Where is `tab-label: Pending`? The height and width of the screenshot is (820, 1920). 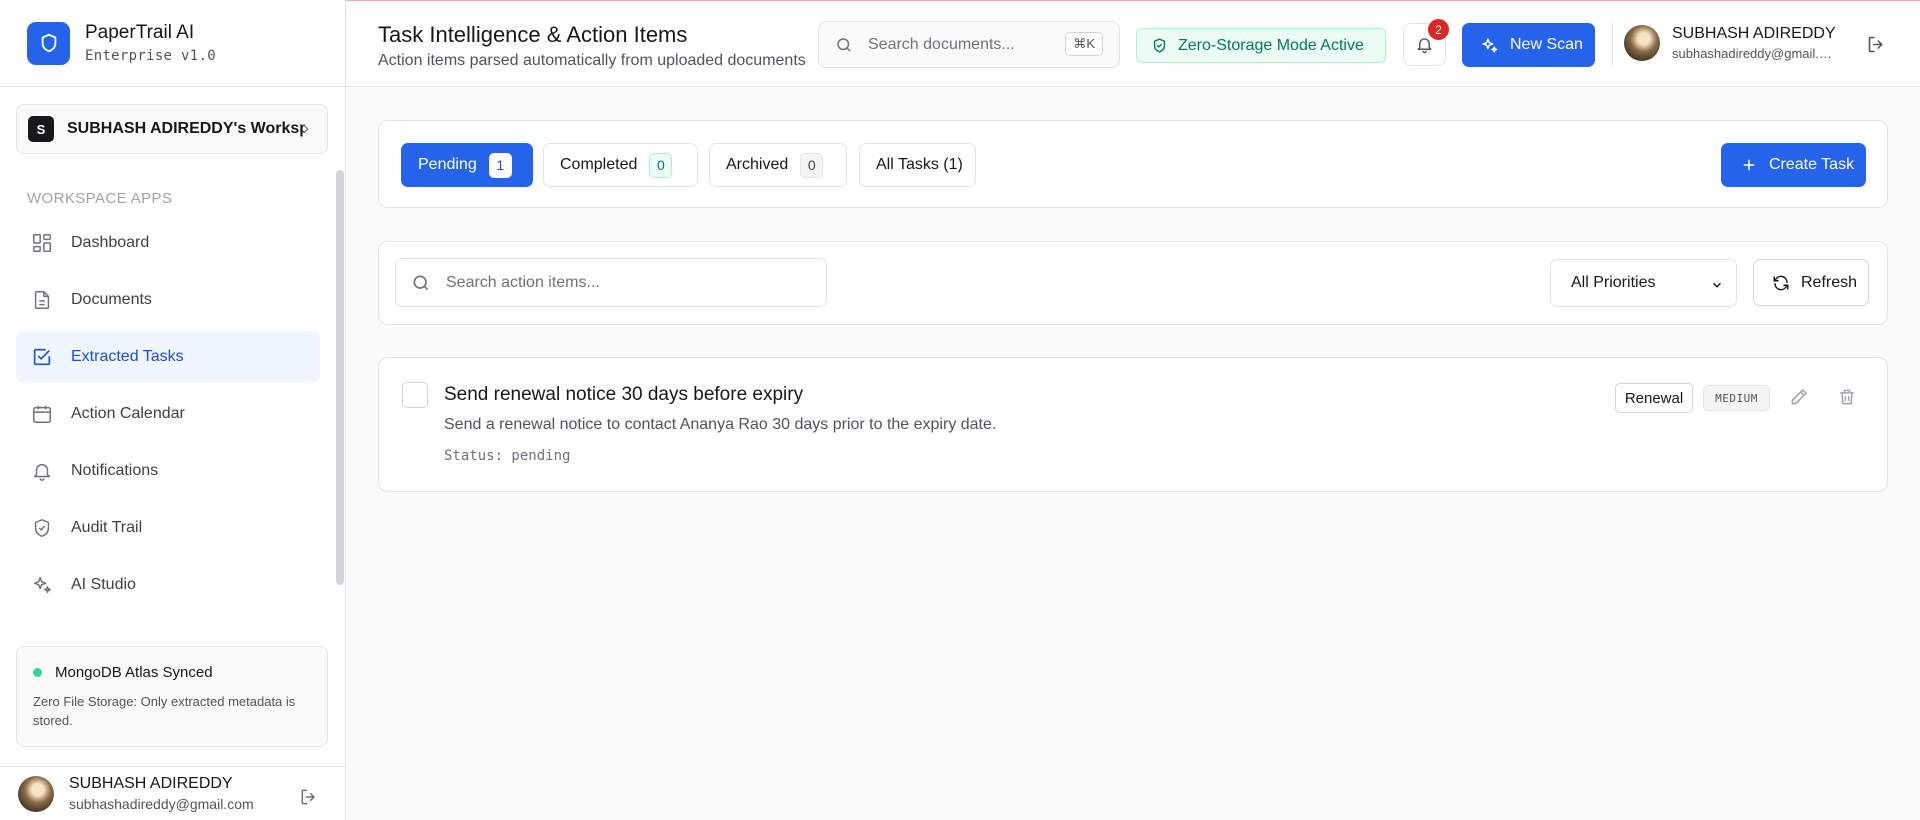
tab-label: Pending is located at coordinates (447, 164).